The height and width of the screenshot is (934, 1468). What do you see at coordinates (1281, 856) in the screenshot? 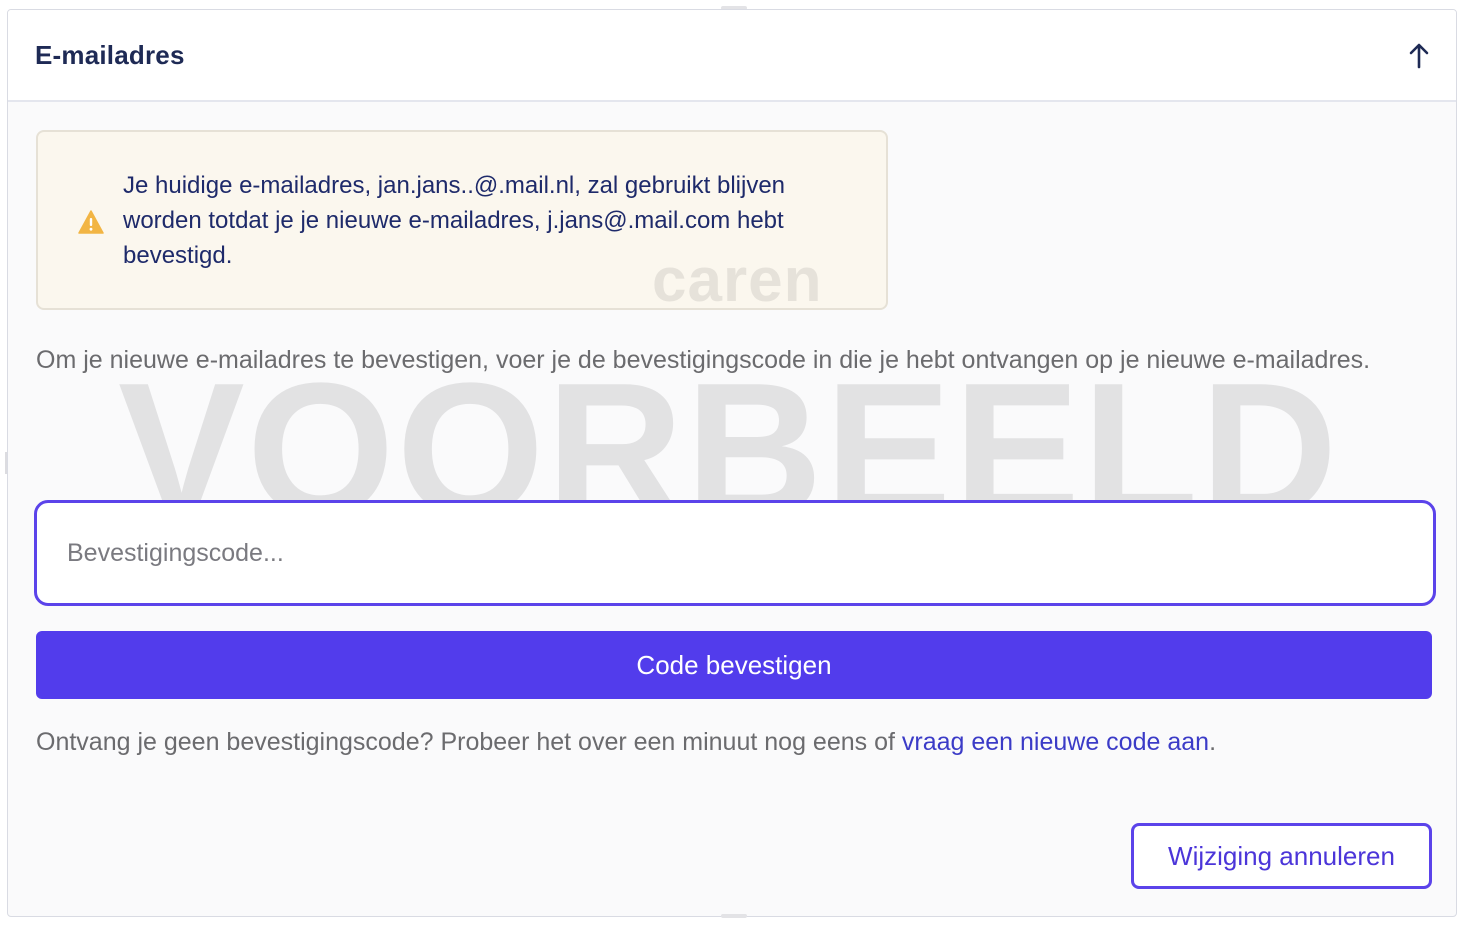
I see `cancel-change-button: Wijziging annuleren` at bounding box center [1281, 856].